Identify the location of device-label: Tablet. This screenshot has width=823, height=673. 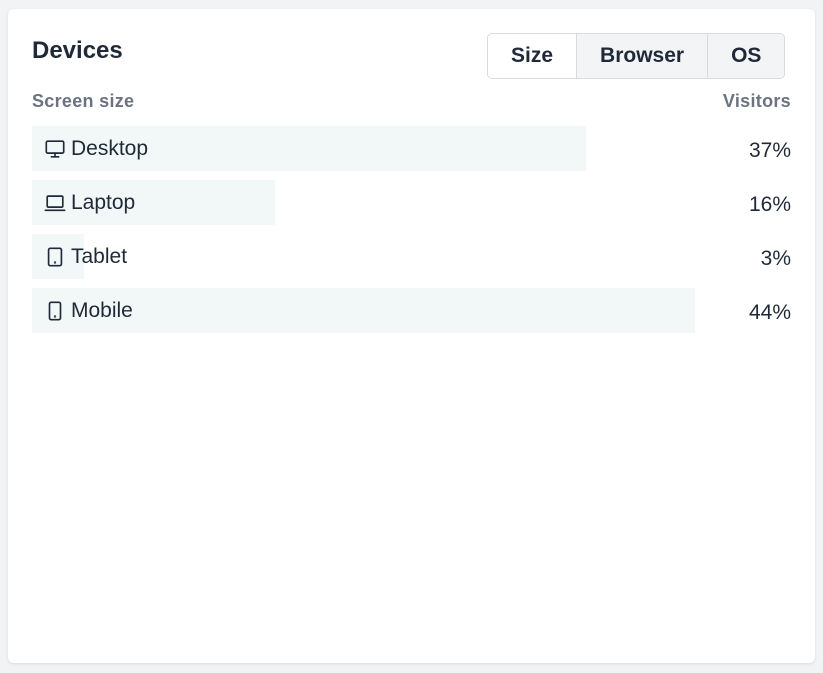
(99, 256).